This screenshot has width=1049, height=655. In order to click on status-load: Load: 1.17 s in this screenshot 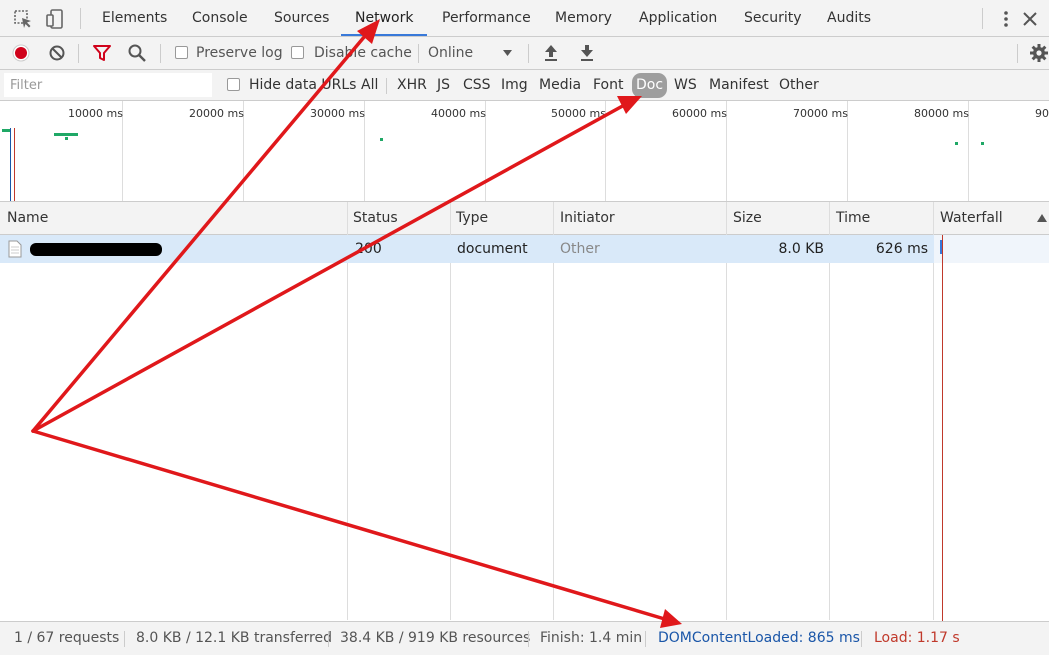, I will do `click(917, 638)`.